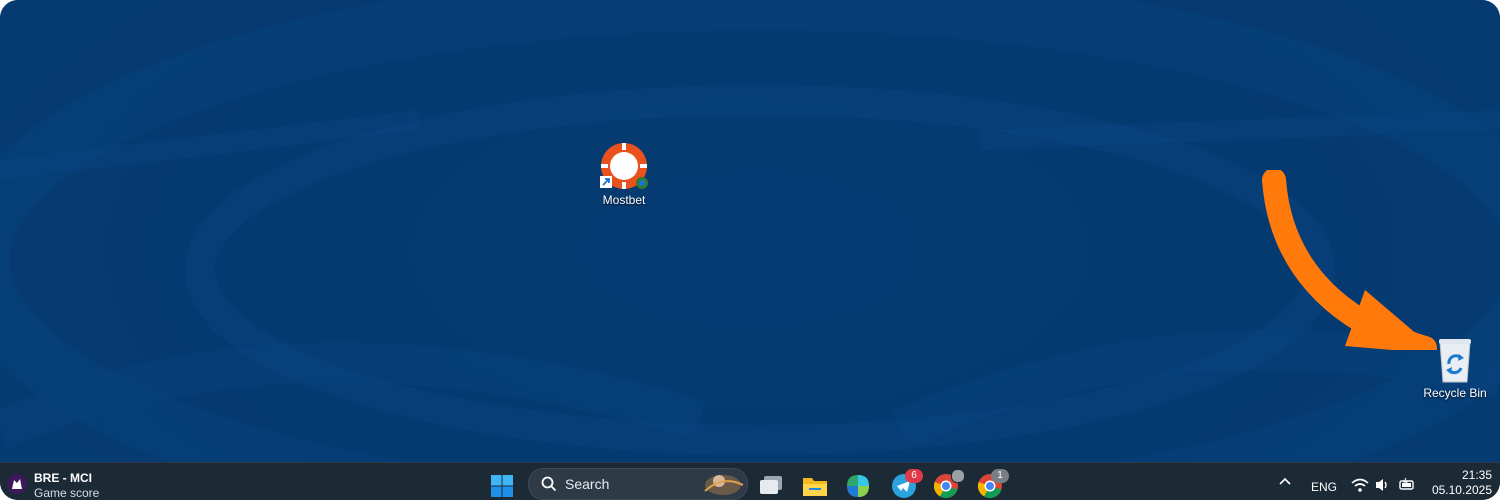  Describe the element at coordinates (724, 485) in the screenshot. I see `search-highlight-icon` at that location.